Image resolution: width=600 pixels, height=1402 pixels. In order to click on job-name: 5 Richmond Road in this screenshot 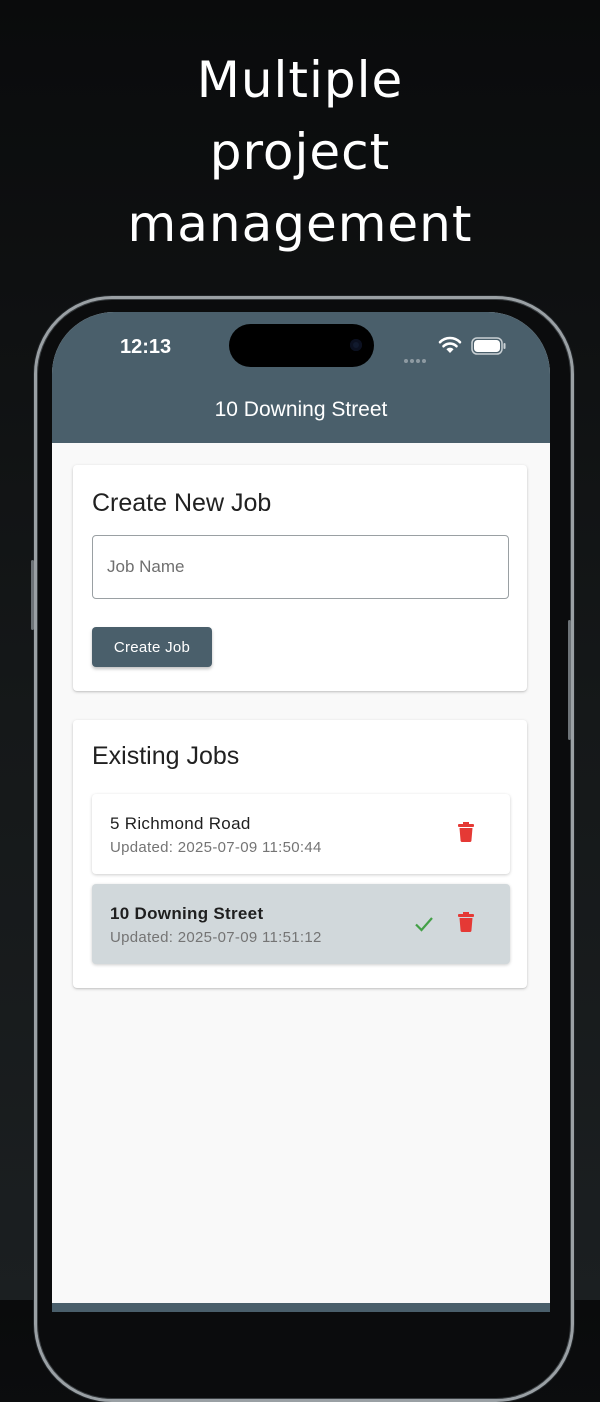, I will do `click(180, 823)`.